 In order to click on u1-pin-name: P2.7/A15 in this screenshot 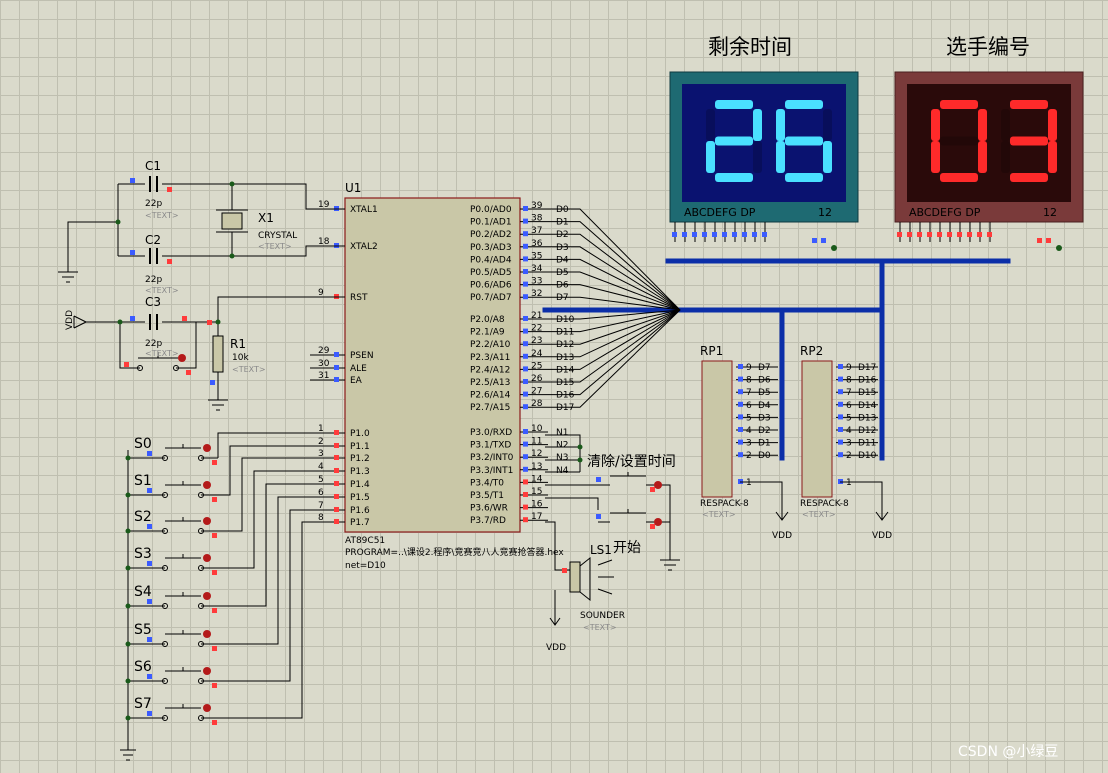, I will do `click(490, 408)`.